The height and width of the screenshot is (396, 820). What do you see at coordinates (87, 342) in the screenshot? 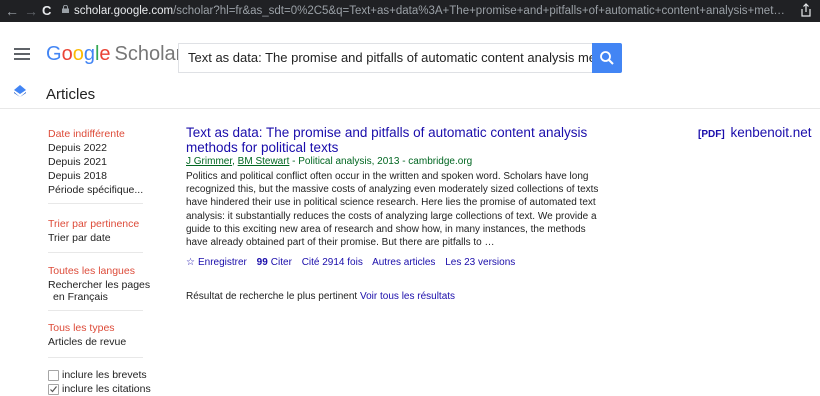
I see `filter-types-review: Articles de revue` at bounding box center [87, 342].